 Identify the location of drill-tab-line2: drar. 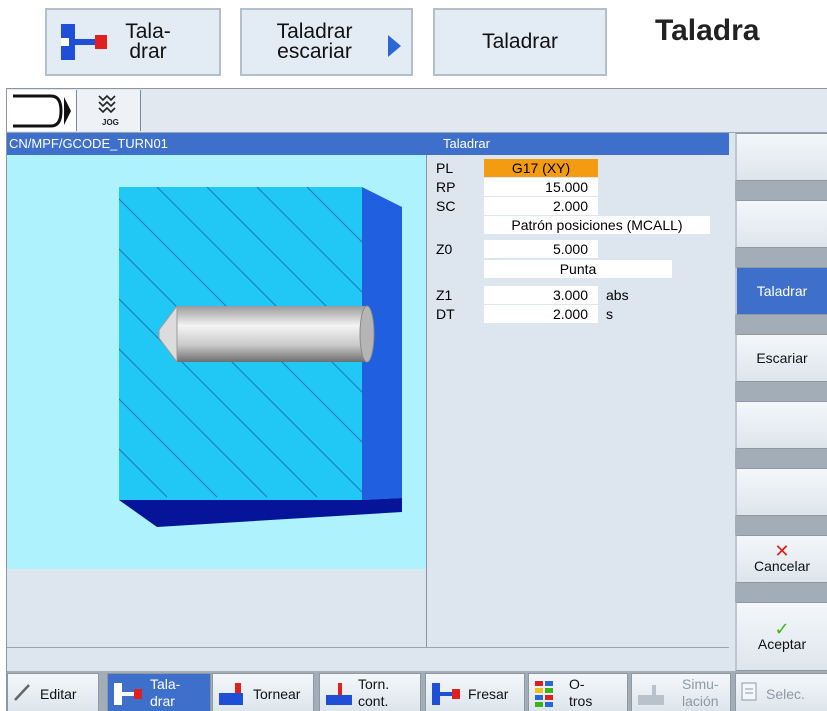
(162, 701).